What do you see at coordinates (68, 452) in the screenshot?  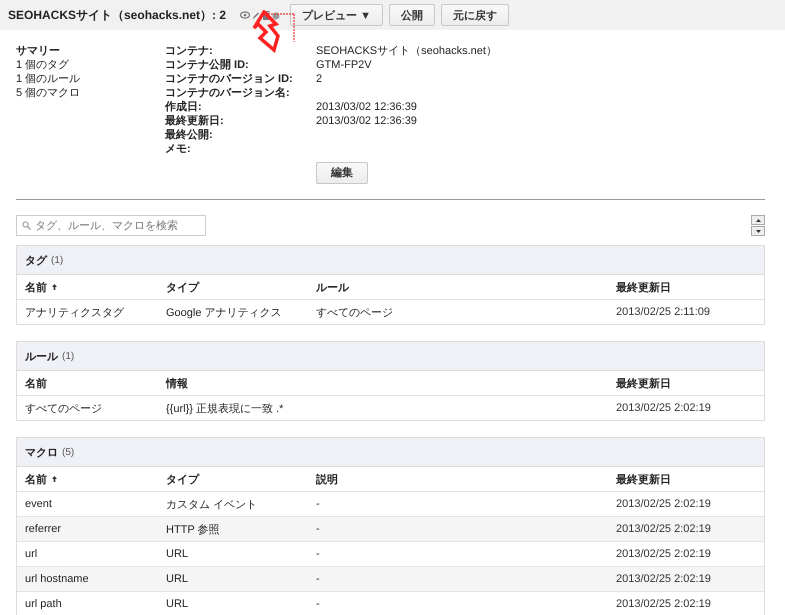 I see `section-count: (5)` at bounding box center [68, 452].